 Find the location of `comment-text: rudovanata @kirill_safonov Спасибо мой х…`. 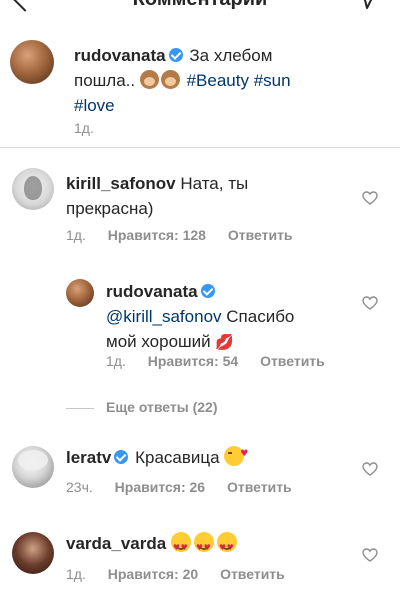

comment-text: rudovanata @kirill_safonov Спасибо мой х… is located at coordinates (231, 317).